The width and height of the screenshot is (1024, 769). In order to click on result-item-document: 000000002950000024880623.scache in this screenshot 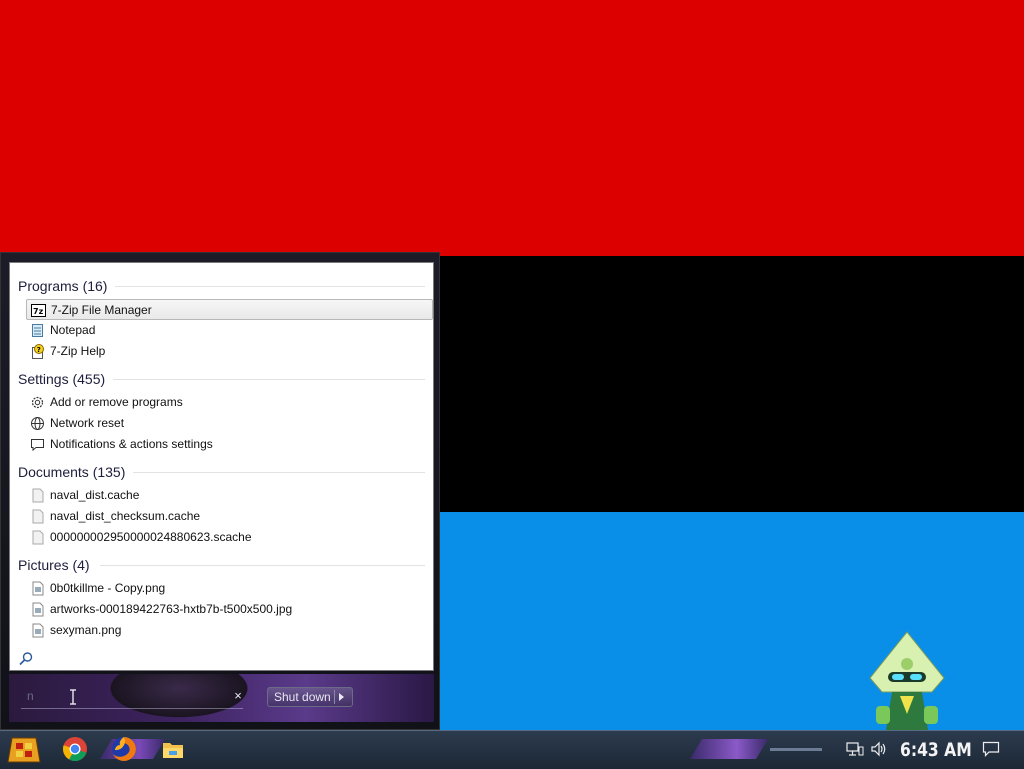, I will do `click(228, 537)`.